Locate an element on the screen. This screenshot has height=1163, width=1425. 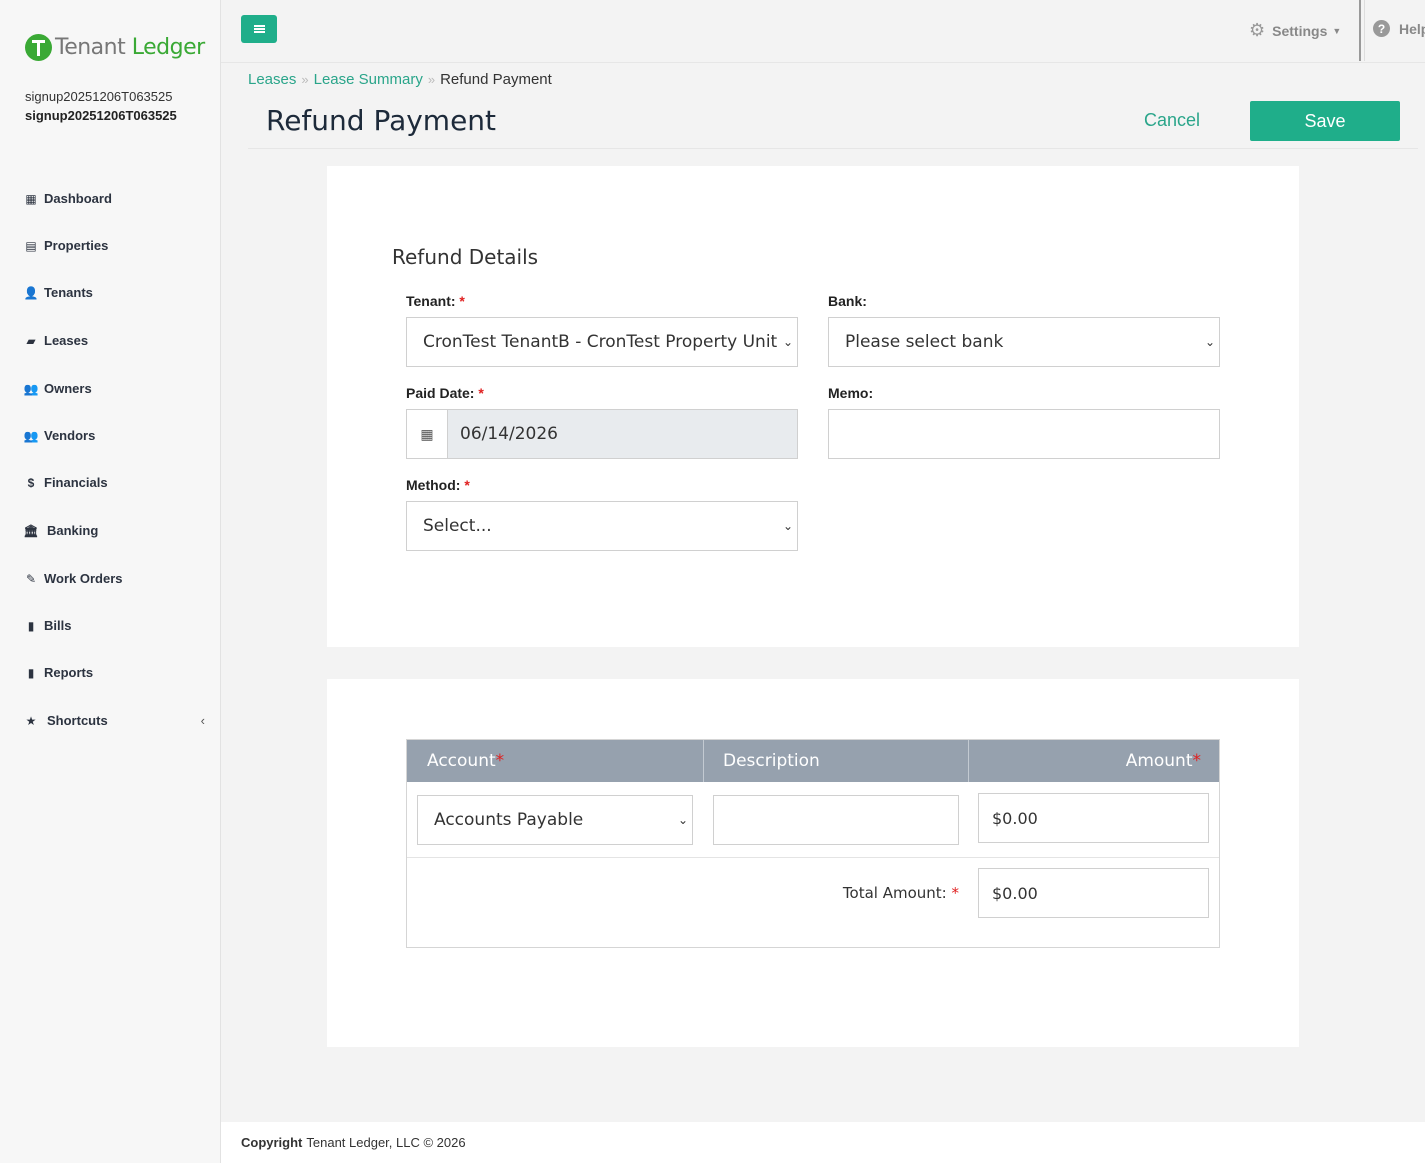
table-header: Account * Description Amount * is located at coordinates (813, 761).